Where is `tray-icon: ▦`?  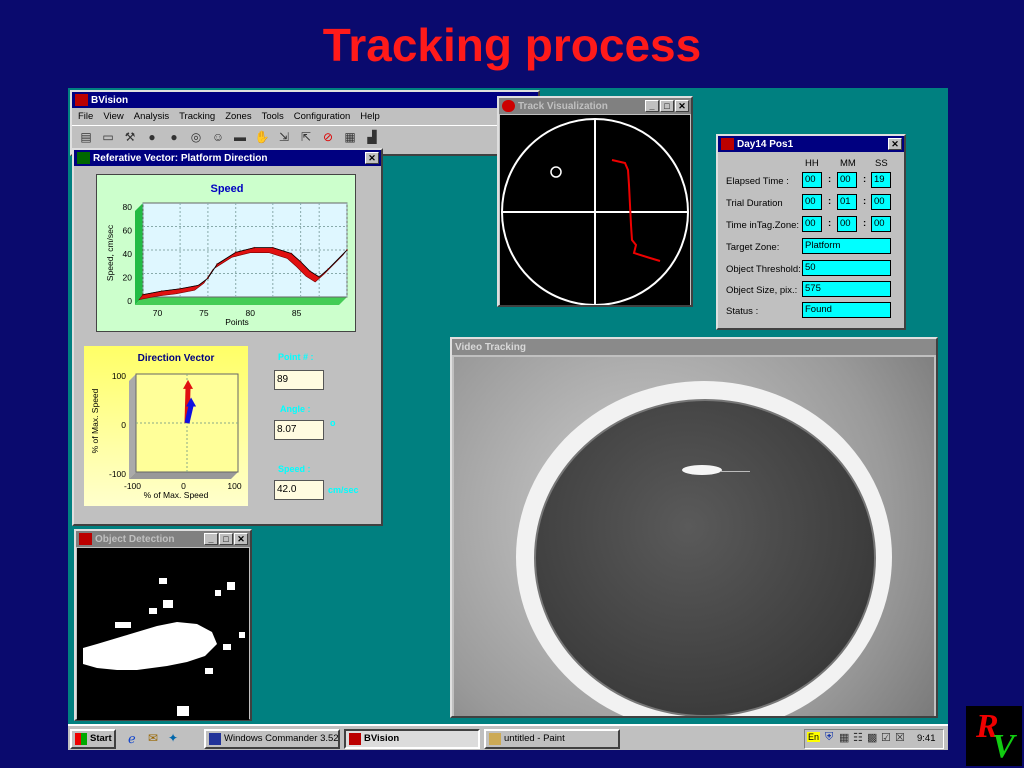 tray-icon: ▦ is located at coordinates (844, 737).